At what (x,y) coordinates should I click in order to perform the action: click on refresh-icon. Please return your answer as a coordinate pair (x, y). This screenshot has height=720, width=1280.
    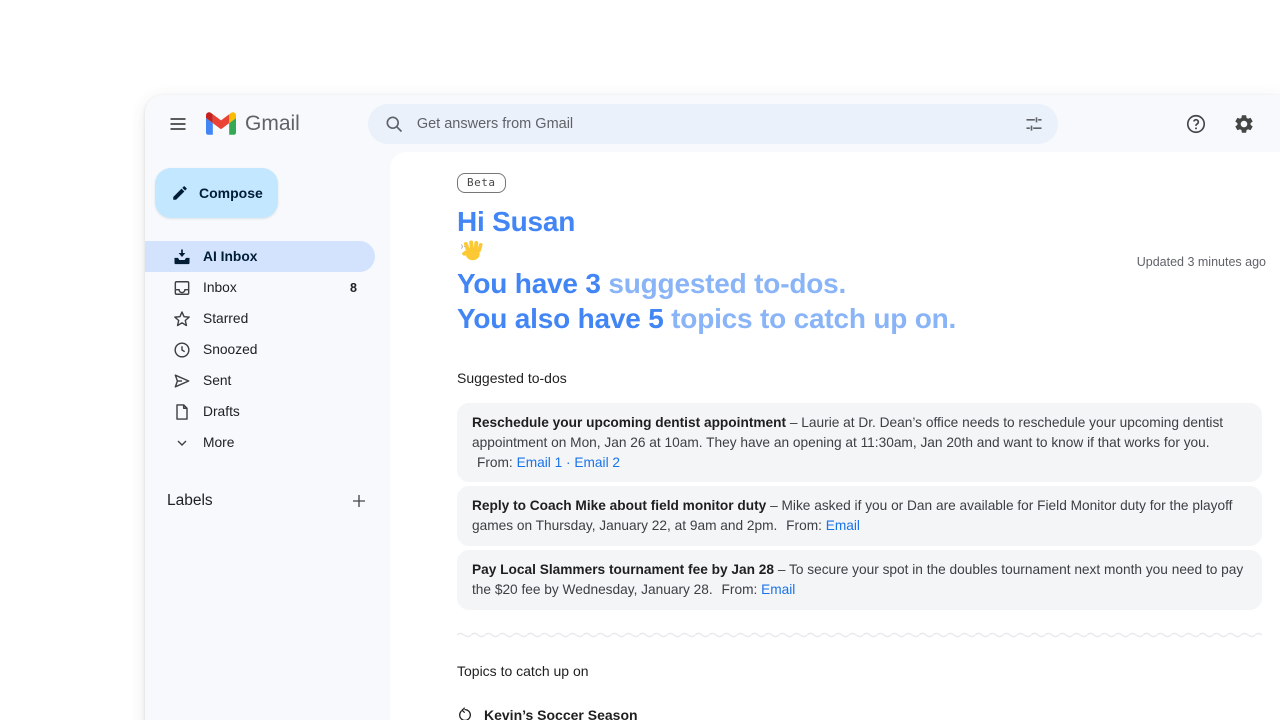
    Looking at the image, I should click on (465, 713).